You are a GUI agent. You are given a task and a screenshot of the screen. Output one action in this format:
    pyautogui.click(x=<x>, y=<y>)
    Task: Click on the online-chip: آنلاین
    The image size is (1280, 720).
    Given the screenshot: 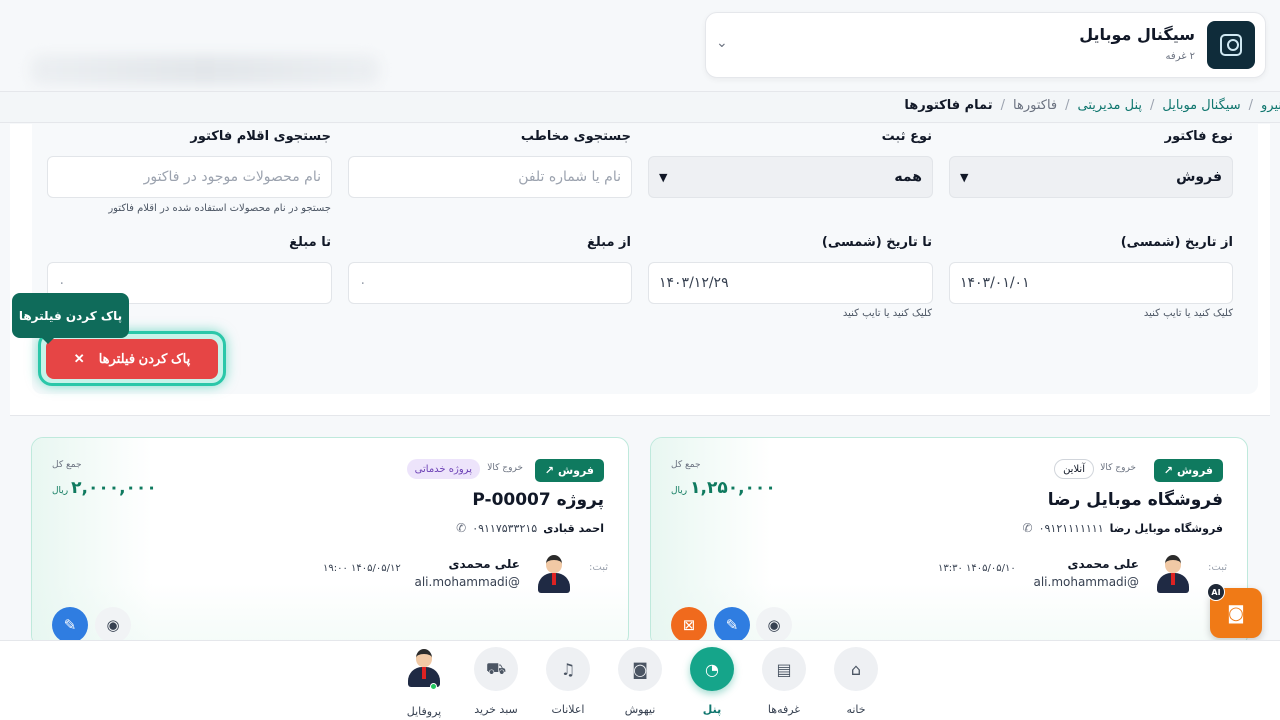 What is the action you would take?
    pyautogui.click(x=1074, y=469)
    